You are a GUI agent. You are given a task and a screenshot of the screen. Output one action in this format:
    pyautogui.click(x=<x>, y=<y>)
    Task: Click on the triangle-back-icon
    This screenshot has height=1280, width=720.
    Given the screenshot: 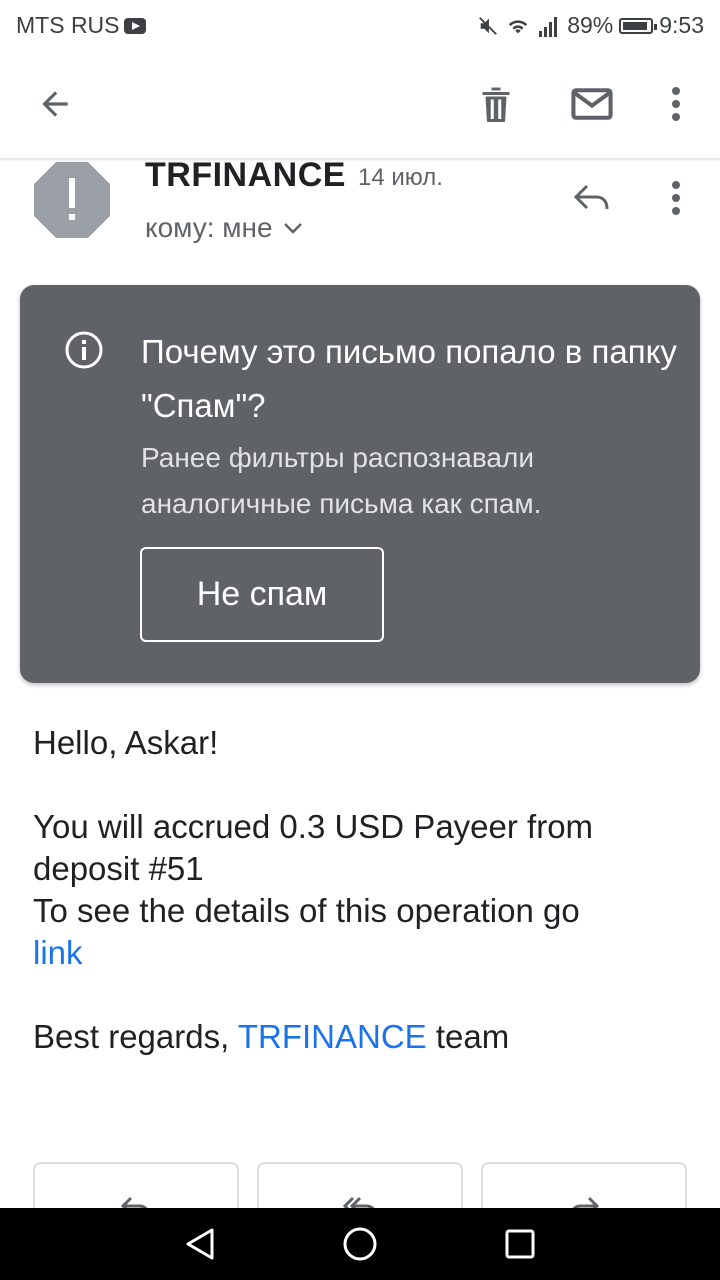 What is the action you would take?
    pyautogui.click(x=200, y=1244)
    